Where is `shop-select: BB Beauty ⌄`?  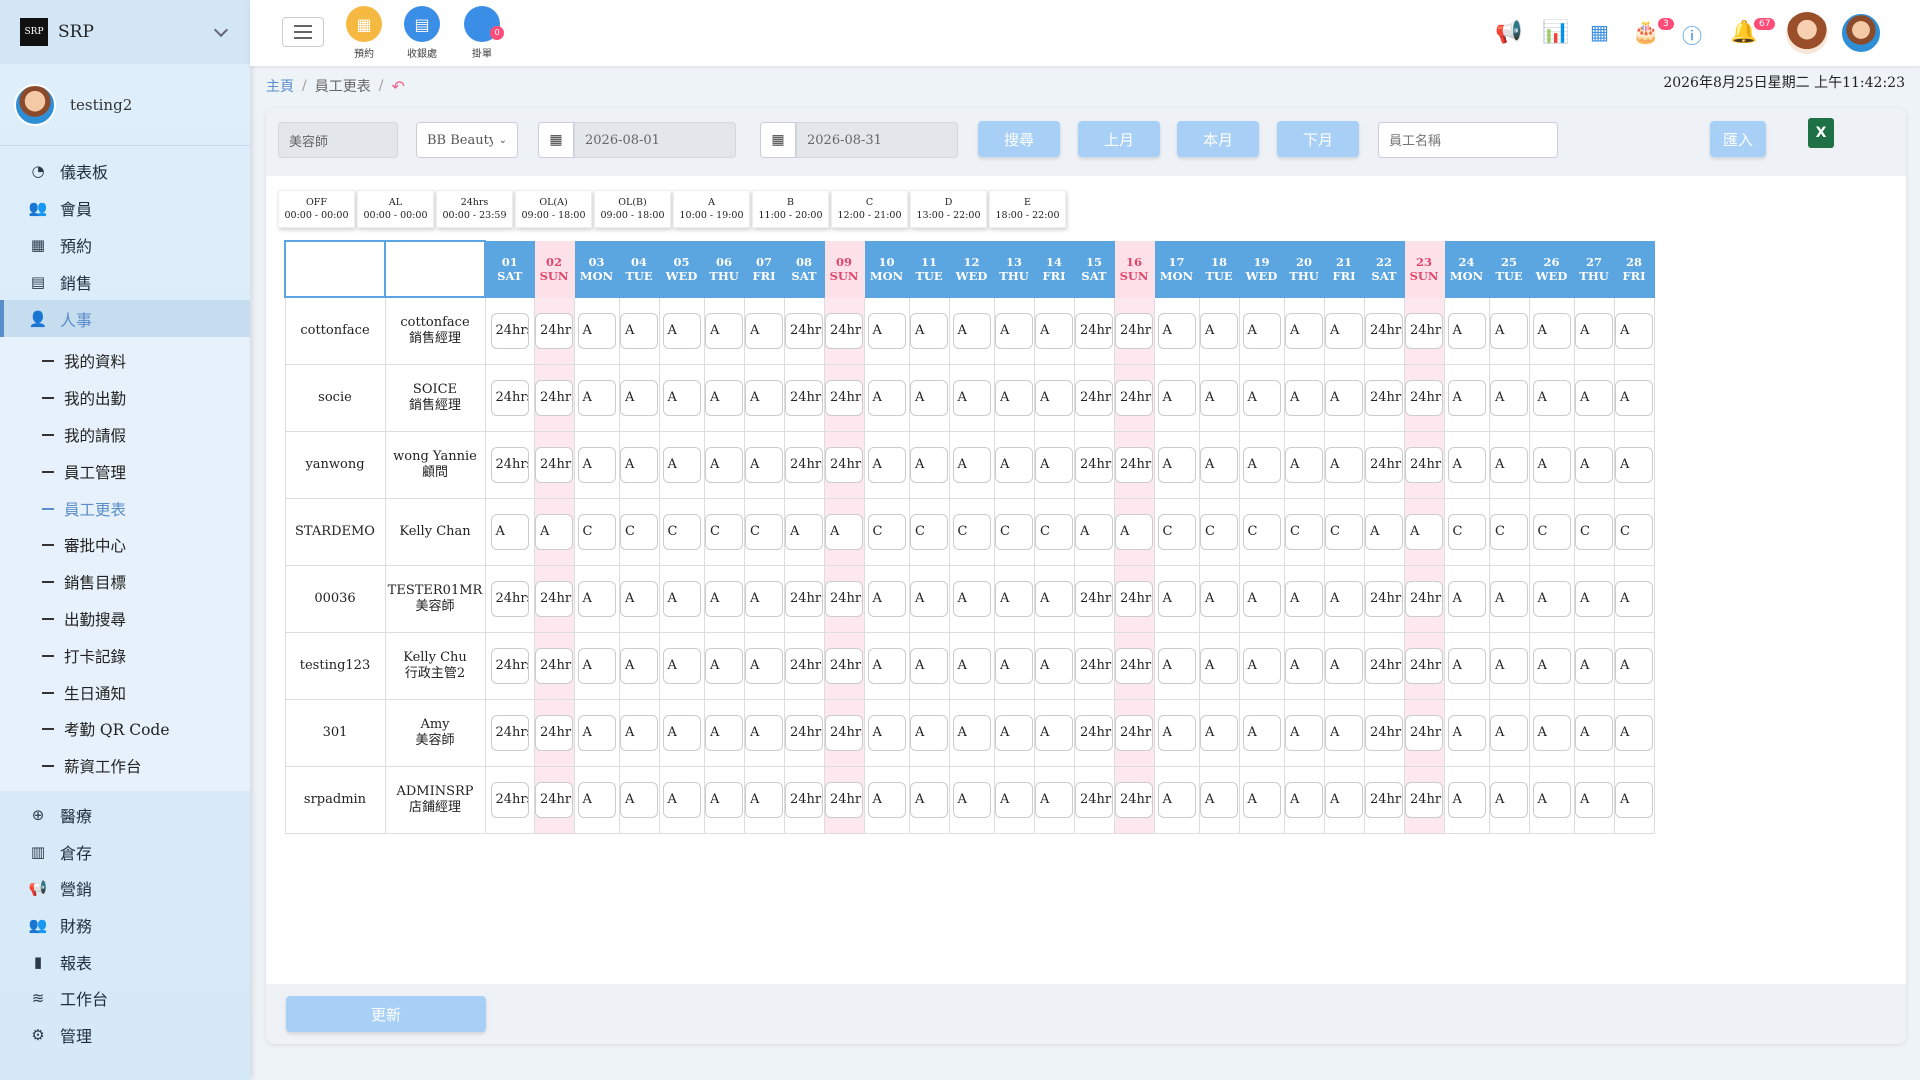
shop-select: BB Beauty ⌄ is located at coordinates (467, 140).